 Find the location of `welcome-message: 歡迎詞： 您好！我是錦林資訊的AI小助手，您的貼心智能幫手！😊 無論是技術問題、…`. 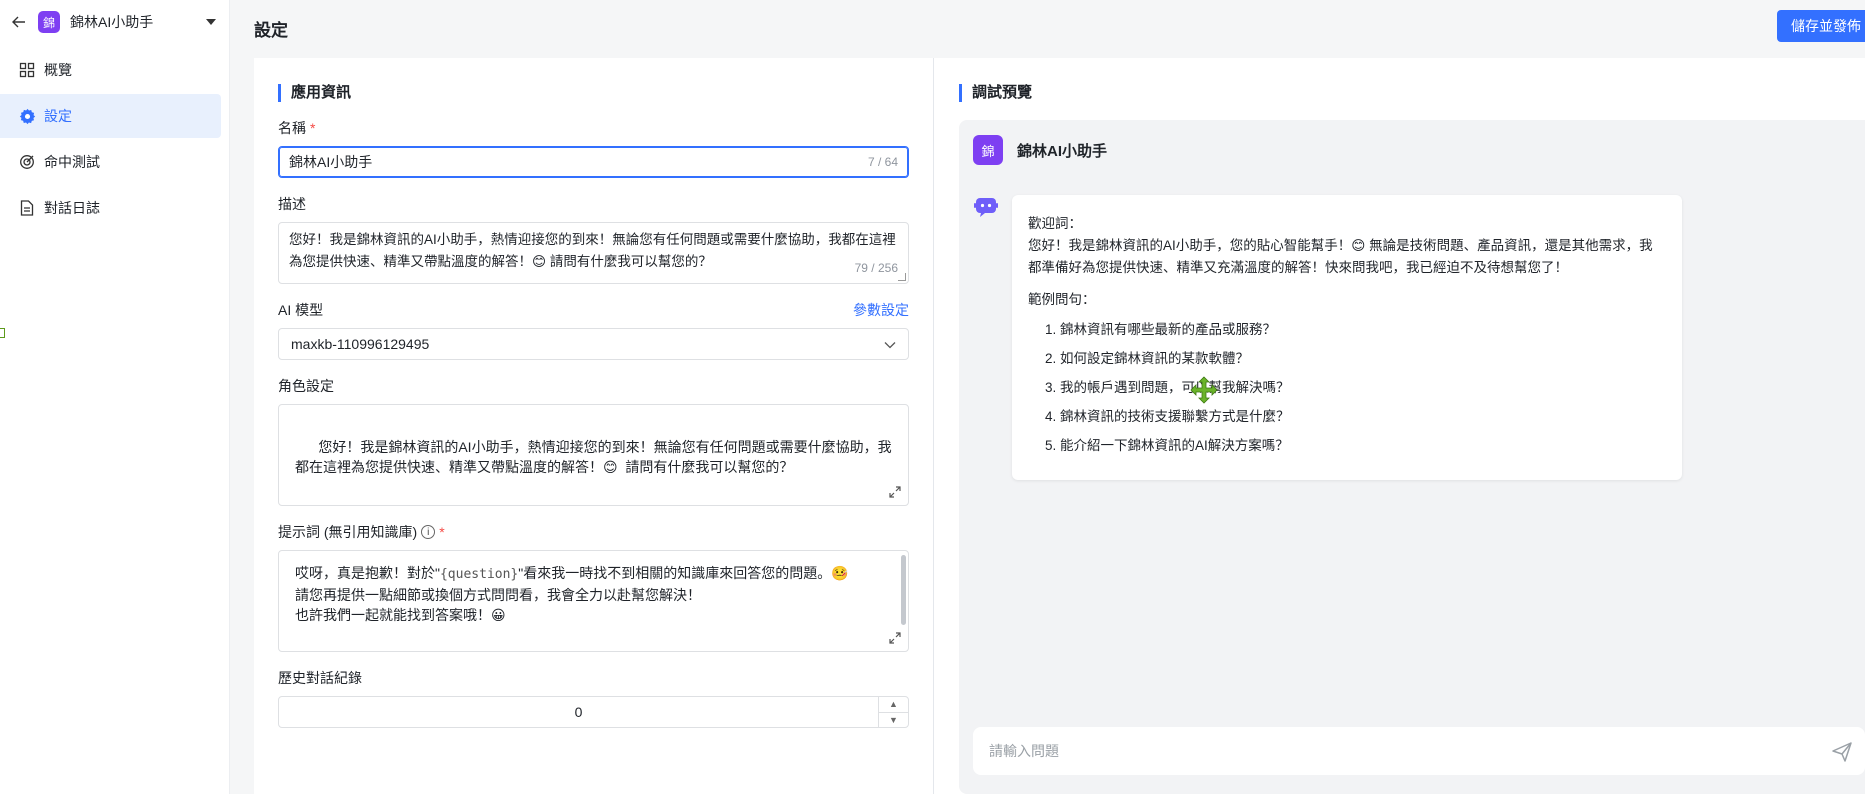

welcome-message: 歡迎詞： 您好！我是錦林資訊的AI小助手，您的貼心智能幫手！😊 無論是技術問題、… is located at coordinates (1347, 337).